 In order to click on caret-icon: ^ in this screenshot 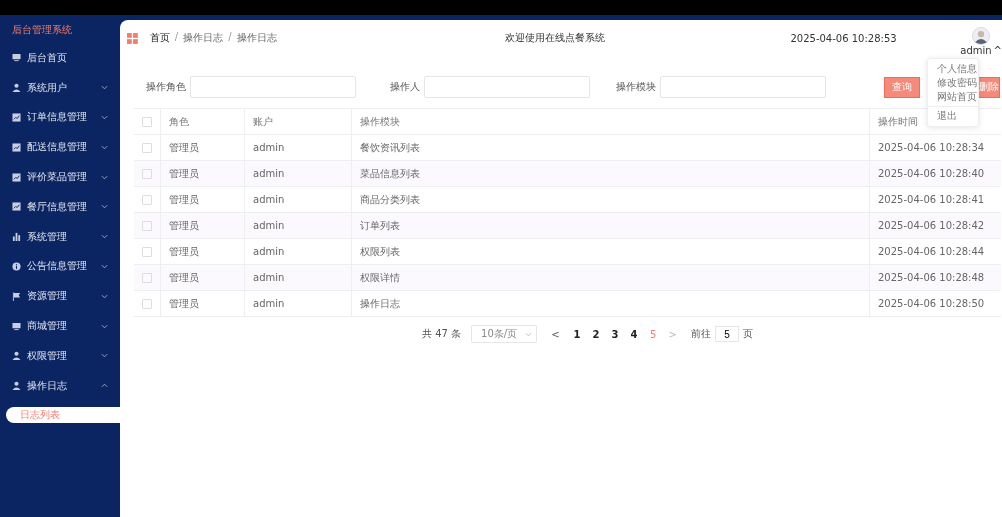, I will do `click(997, 50)`.